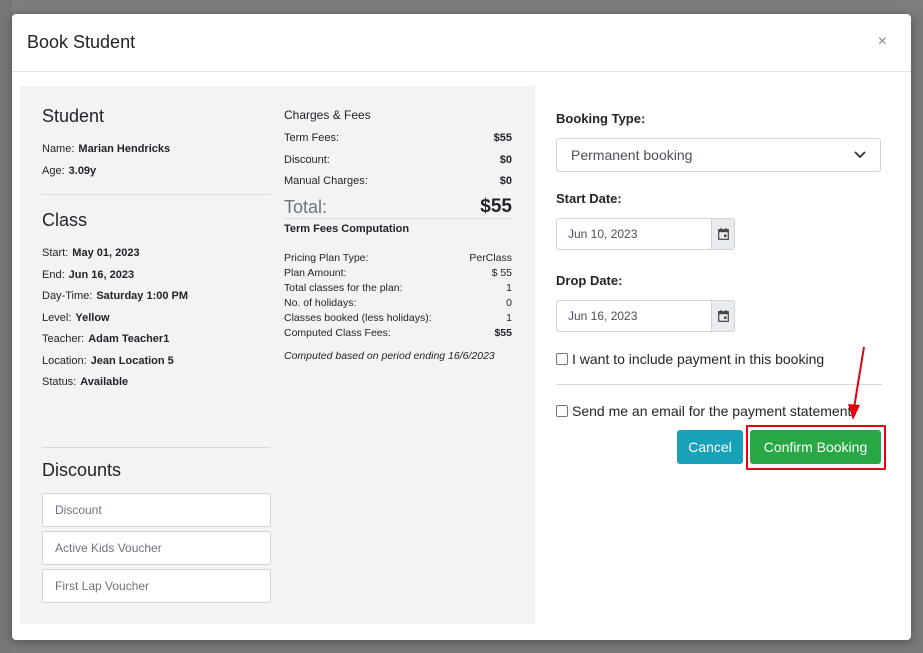  Describe the element at coordinates (76, 317) in the screenshot. I see `class-detail-row: Level: Yellow` at that location.